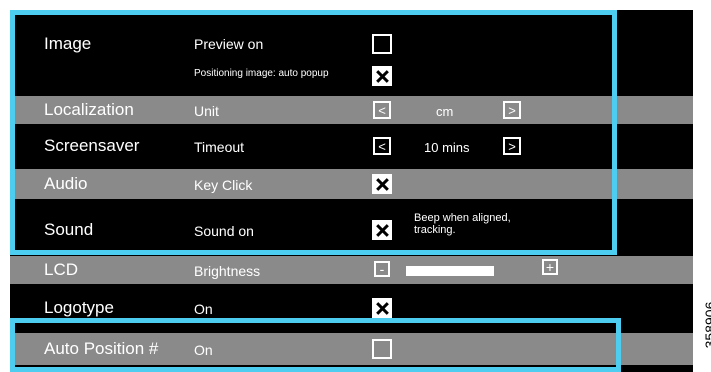 Image resolution: width=711 pixels, height=372 pixels. Describe the element at coordinates (315, 345) in the screenshot. I see `highlight-box-bottom` at that location.